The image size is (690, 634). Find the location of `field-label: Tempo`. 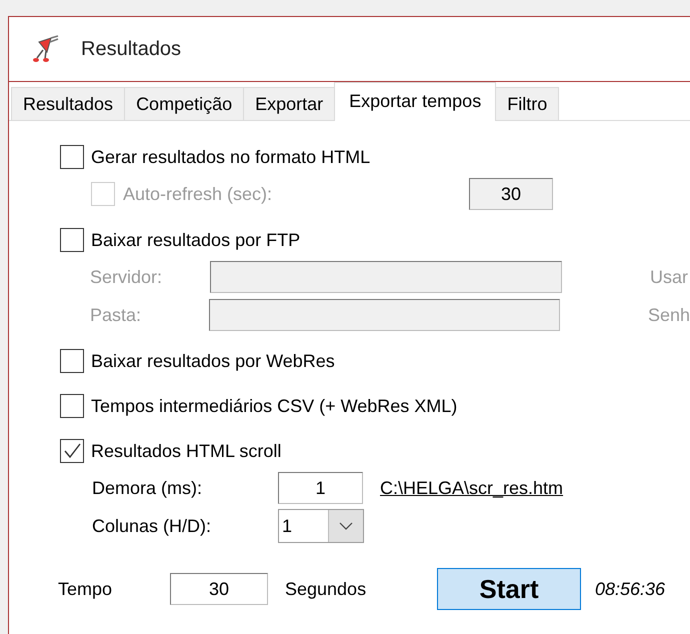

field-label: Tempo is located at coordinates (86, 589).